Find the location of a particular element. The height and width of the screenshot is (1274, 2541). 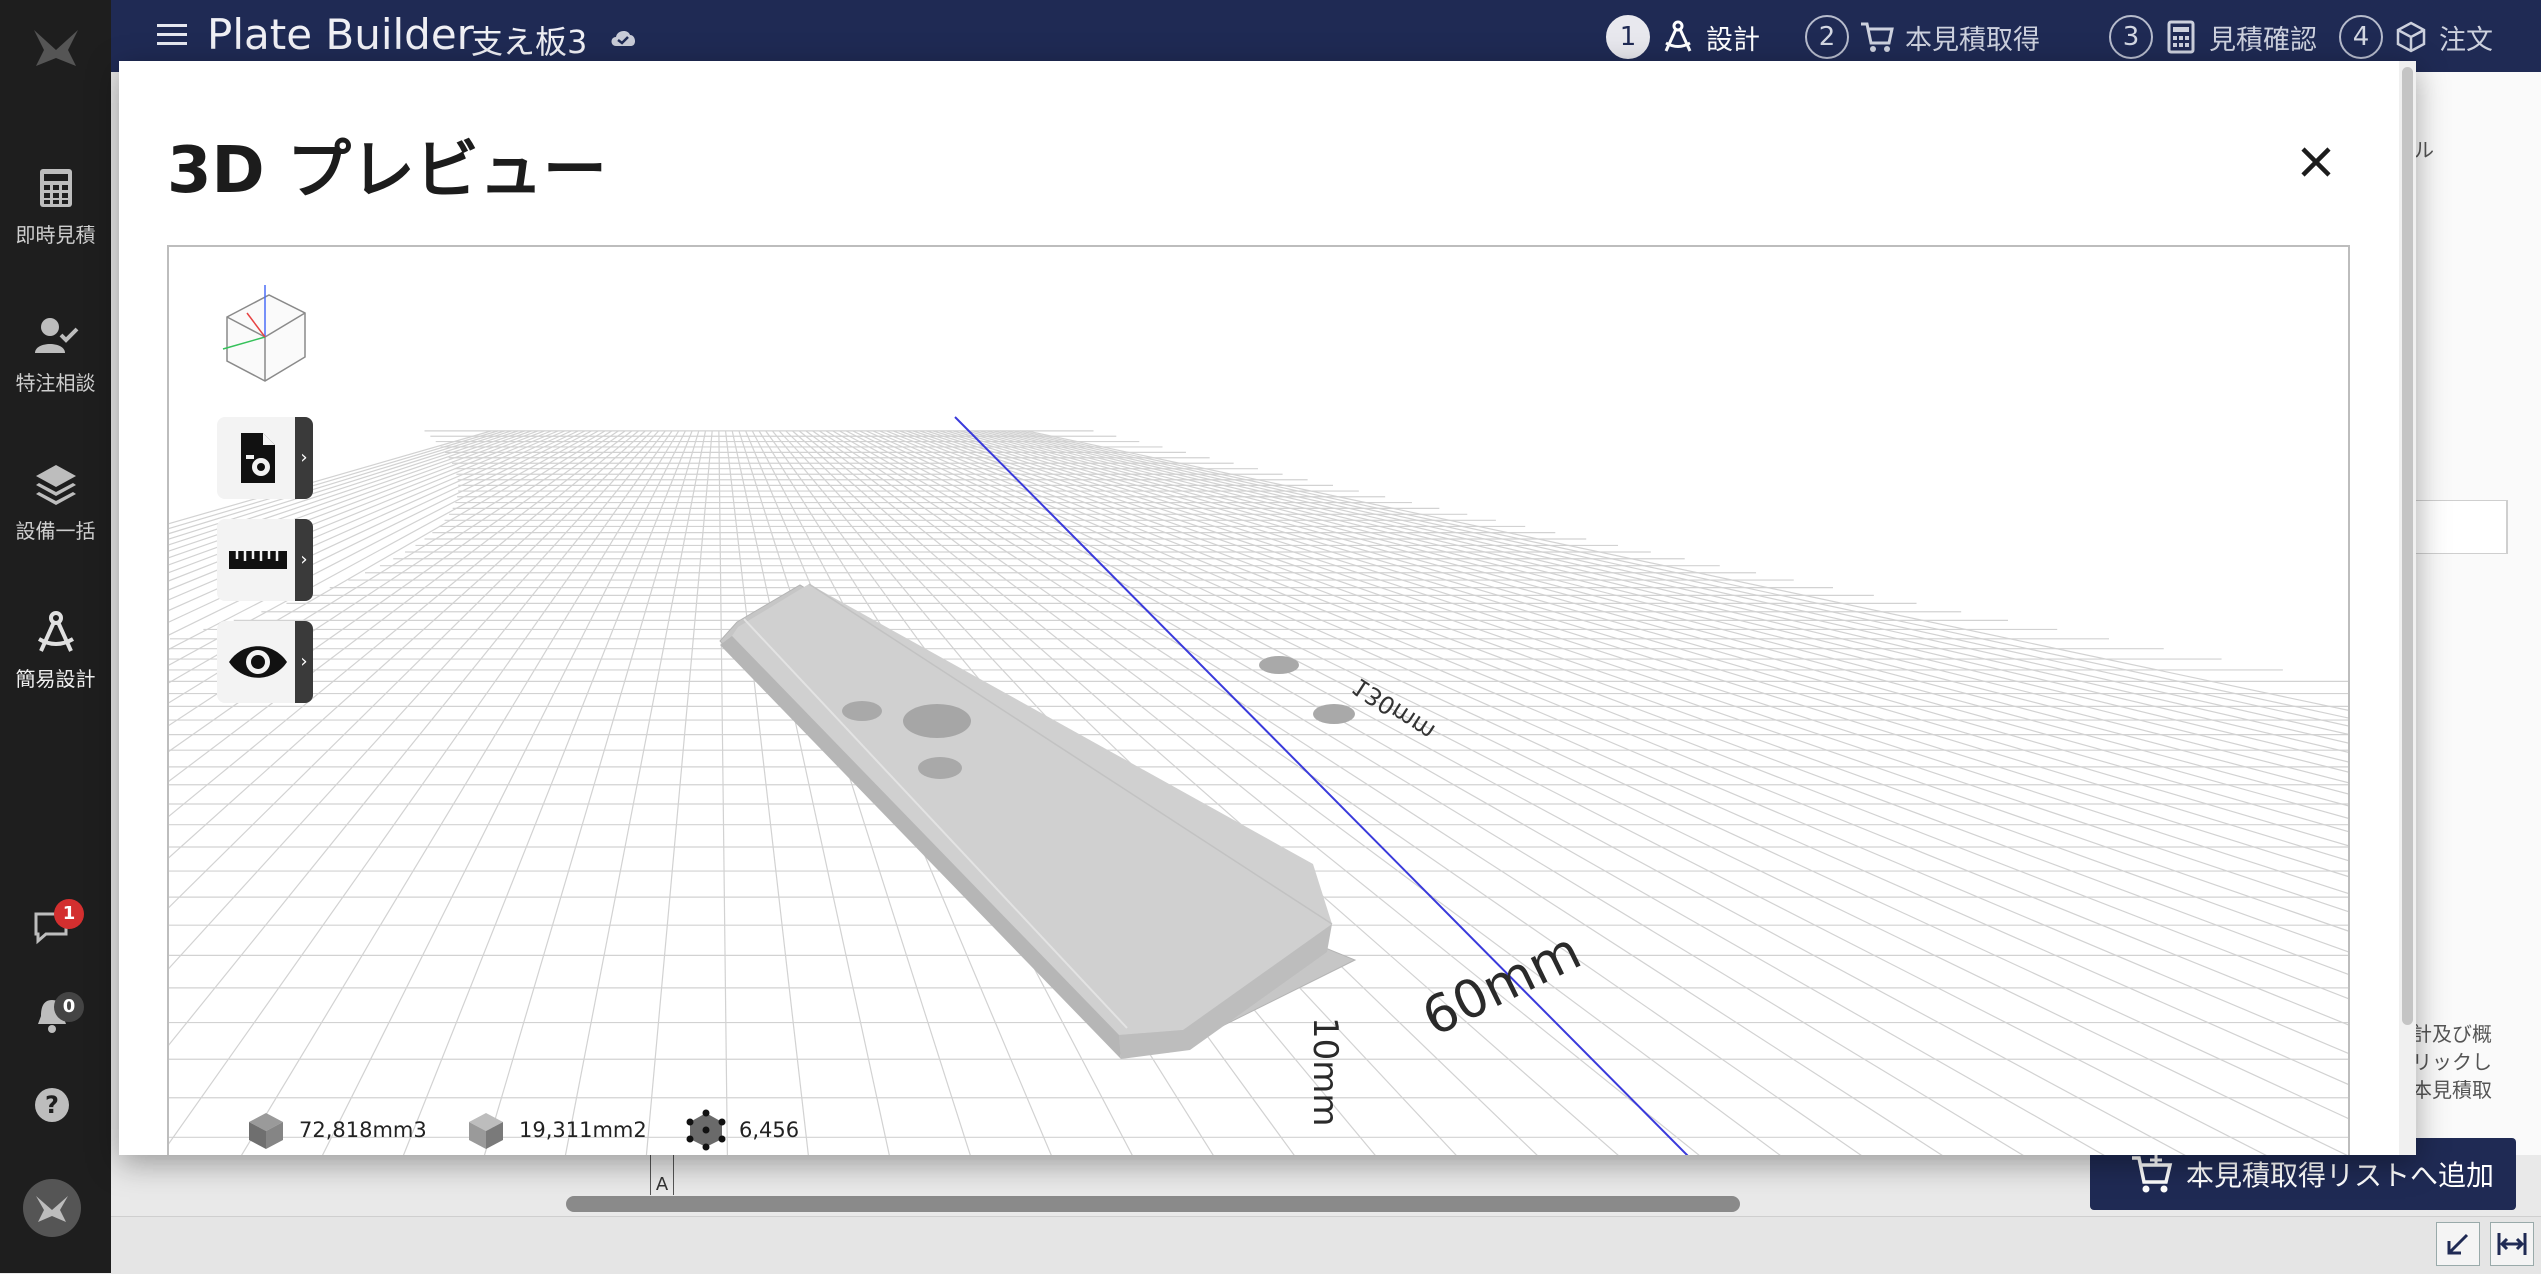

sidebar-item-custom-consult: 特注相談 is located at coordinates (55, 354).